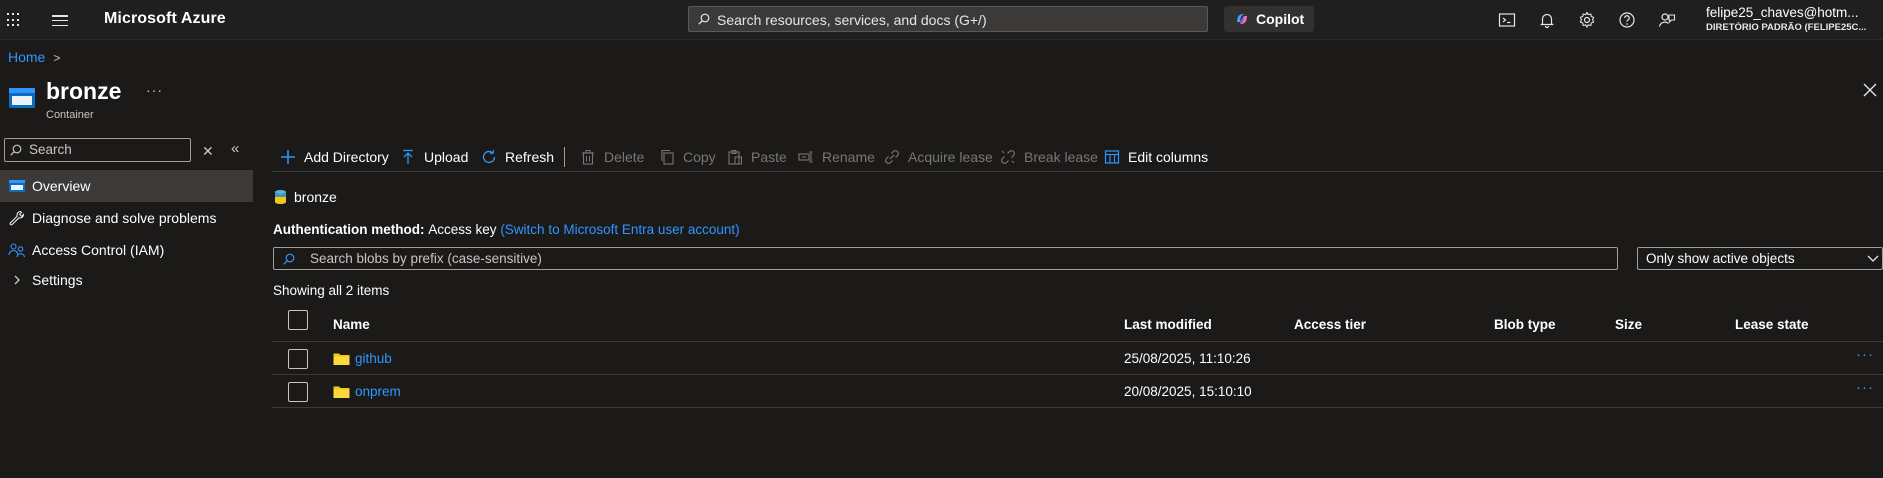 The height and width of the screenshot is (478, 1883). What do you see at coordinates (346, 157) in the screenshot?
I see `add-directory-label: Add Directory` at bounding box center [346, 157].